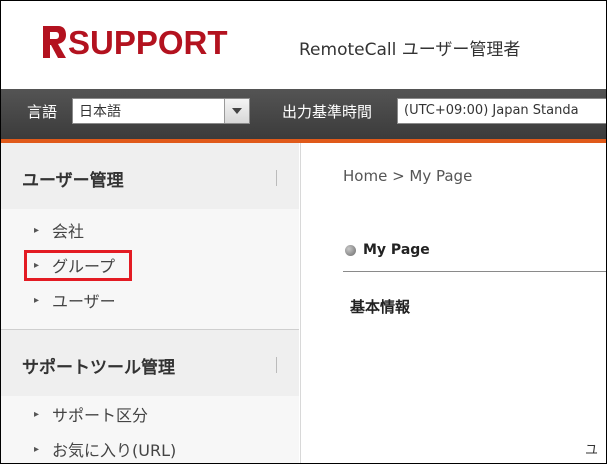  I want to click on dropdown-arrow-icon, so click(236, 111).